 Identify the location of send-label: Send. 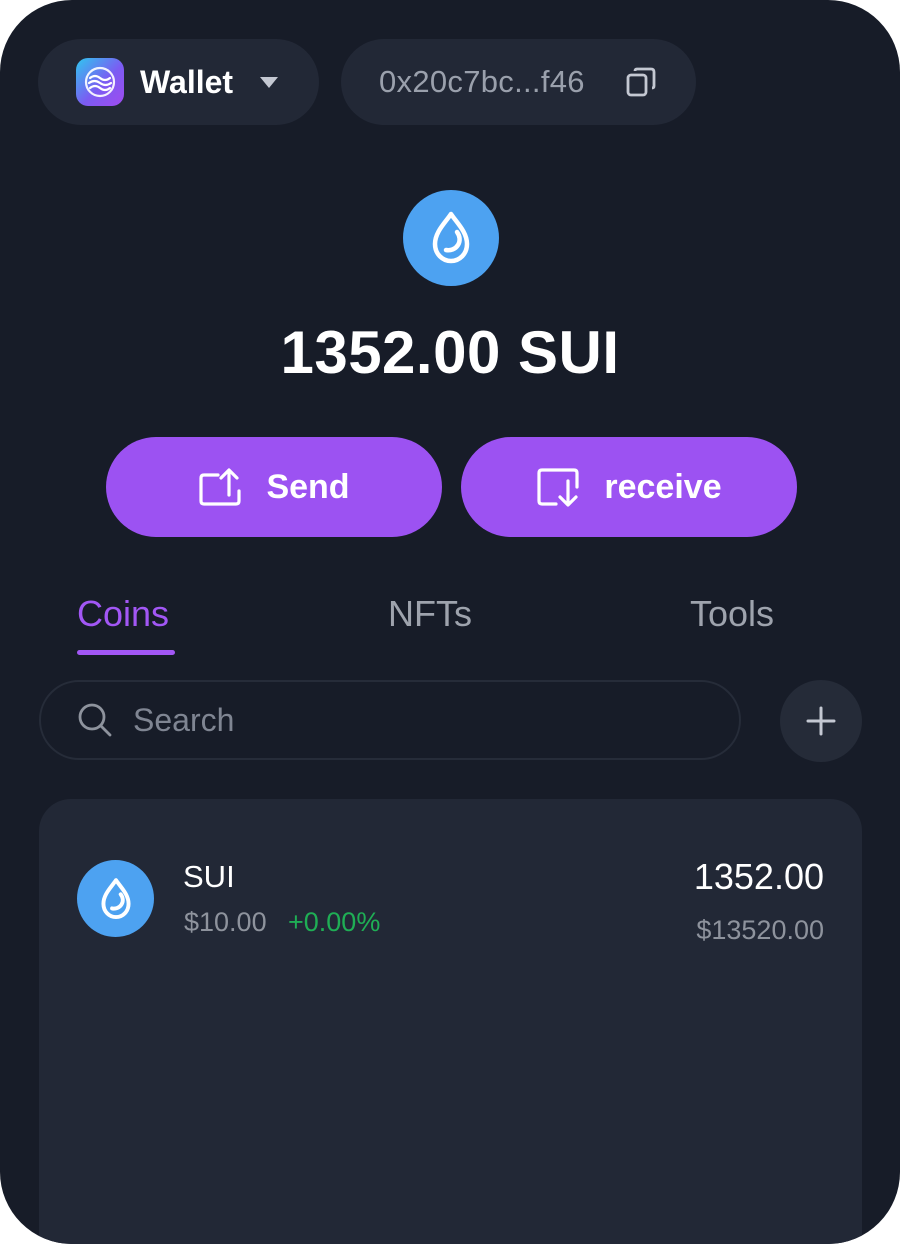
(308, 486).